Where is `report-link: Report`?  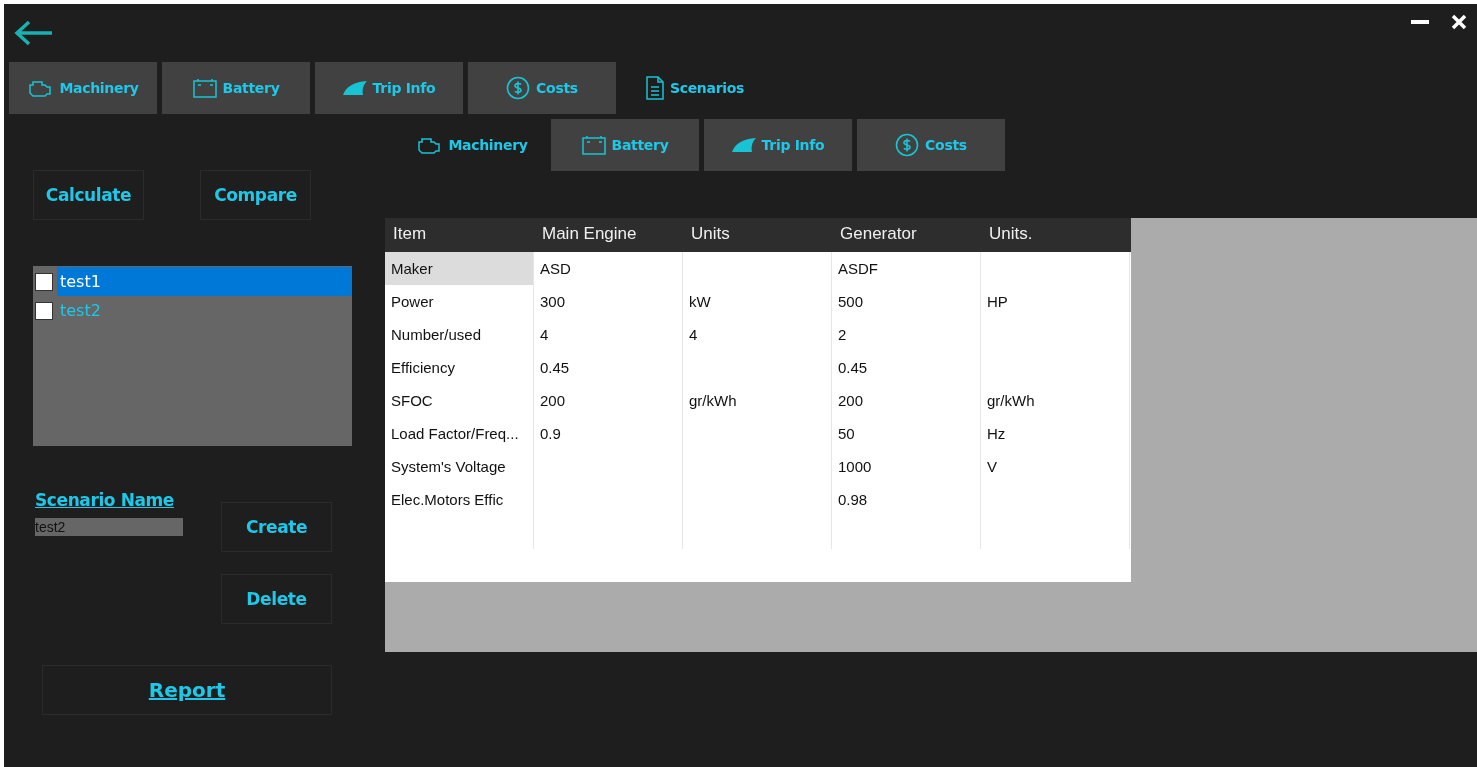
report-link: Report is located at coordinates (187, 690).